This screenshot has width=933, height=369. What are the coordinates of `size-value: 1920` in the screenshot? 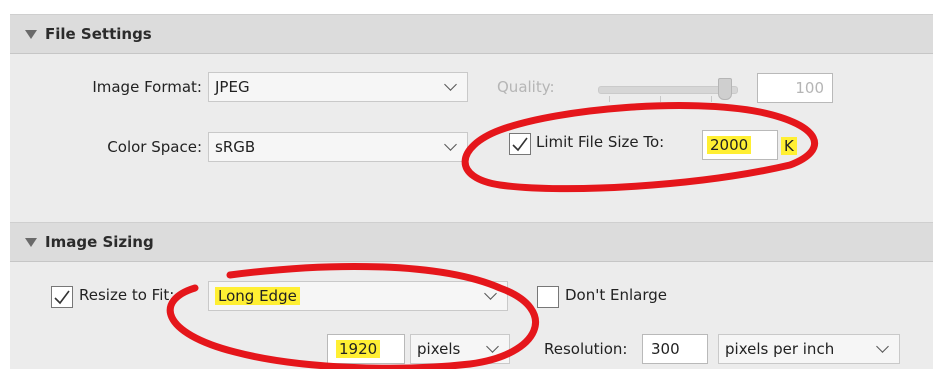 It's located at (358, 349).